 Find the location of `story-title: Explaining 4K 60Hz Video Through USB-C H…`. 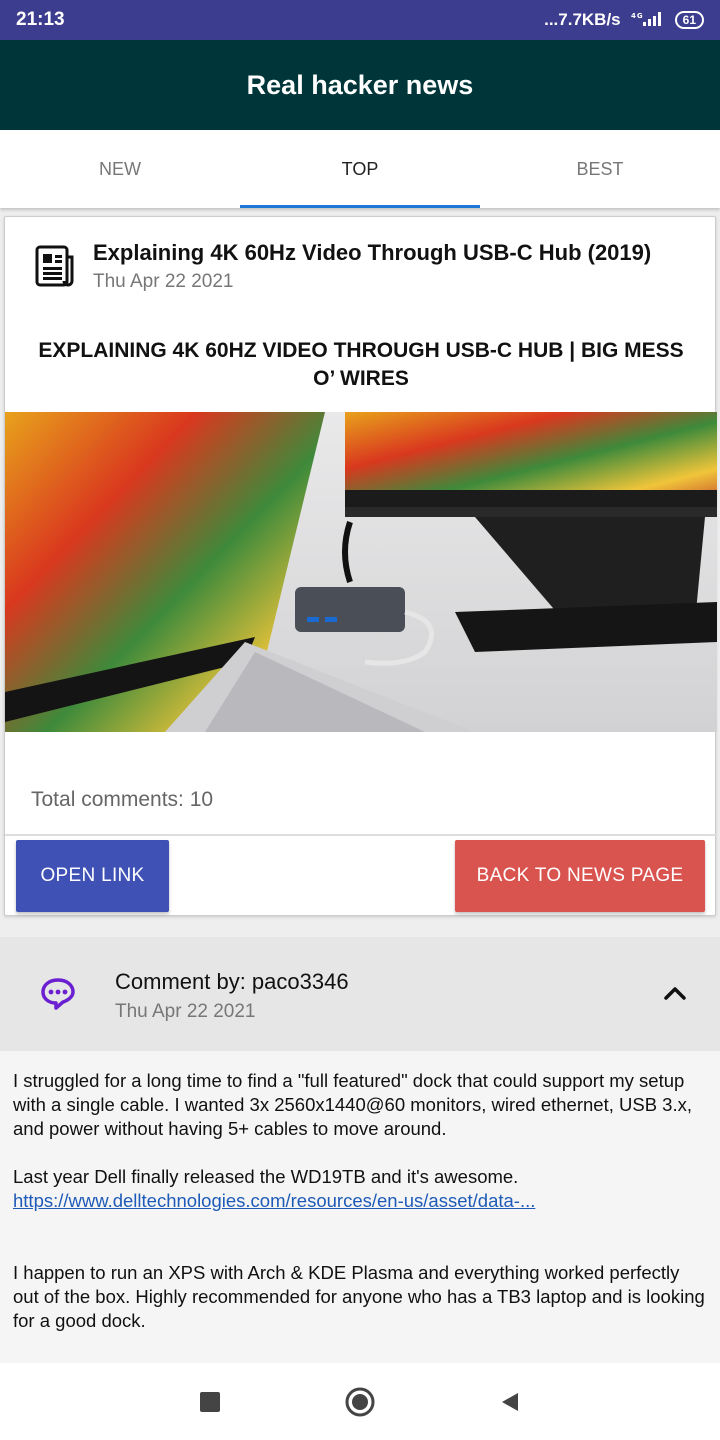

story-title: Explaining 4K 60Hz Video Through USB-C H… is located at coordinates (398, 253).